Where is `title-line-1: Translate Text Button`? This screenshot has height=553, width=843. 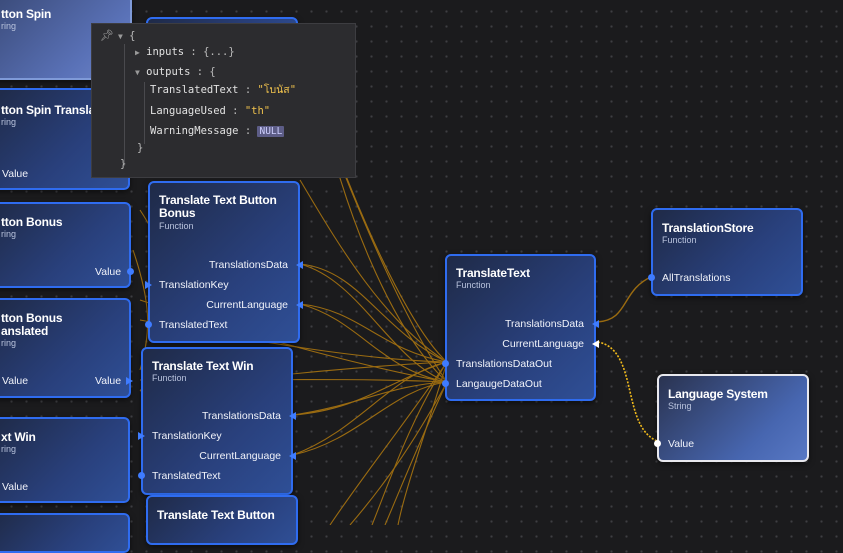
title-line-1: Translate Text Button is located at coordinates (218, 200).